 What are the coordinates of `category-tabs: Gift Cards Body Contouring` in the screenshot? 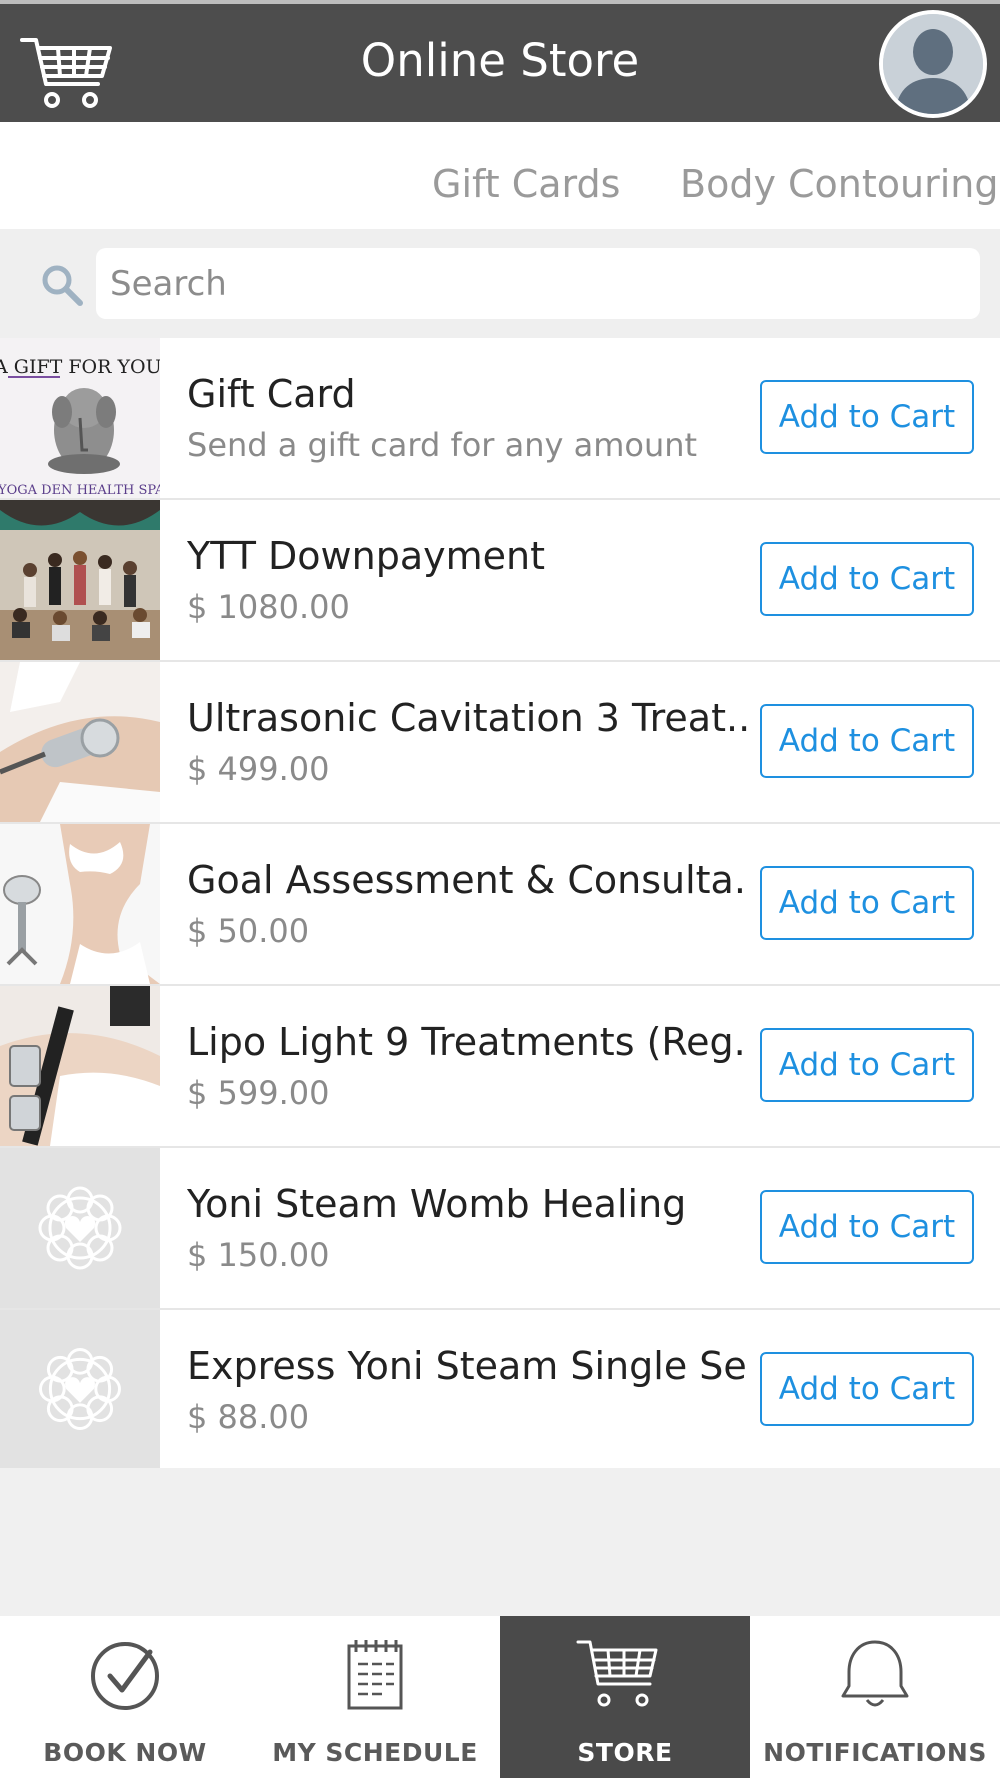 It's located at (500, 175).